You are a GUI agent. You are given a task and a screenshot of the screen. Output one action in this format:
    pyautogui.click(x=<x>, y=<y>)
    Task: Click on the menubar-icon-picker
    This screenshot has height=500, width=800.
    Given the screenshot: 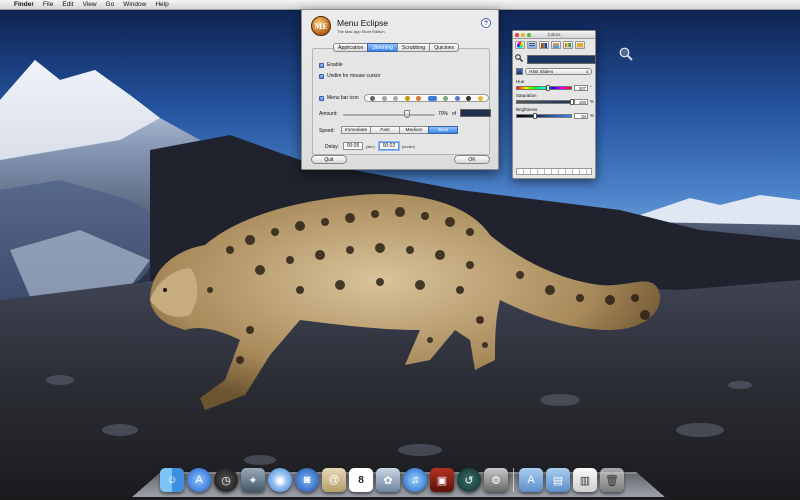 What is the action you would take?
    pyautogui.click(x=426, y=98)
    